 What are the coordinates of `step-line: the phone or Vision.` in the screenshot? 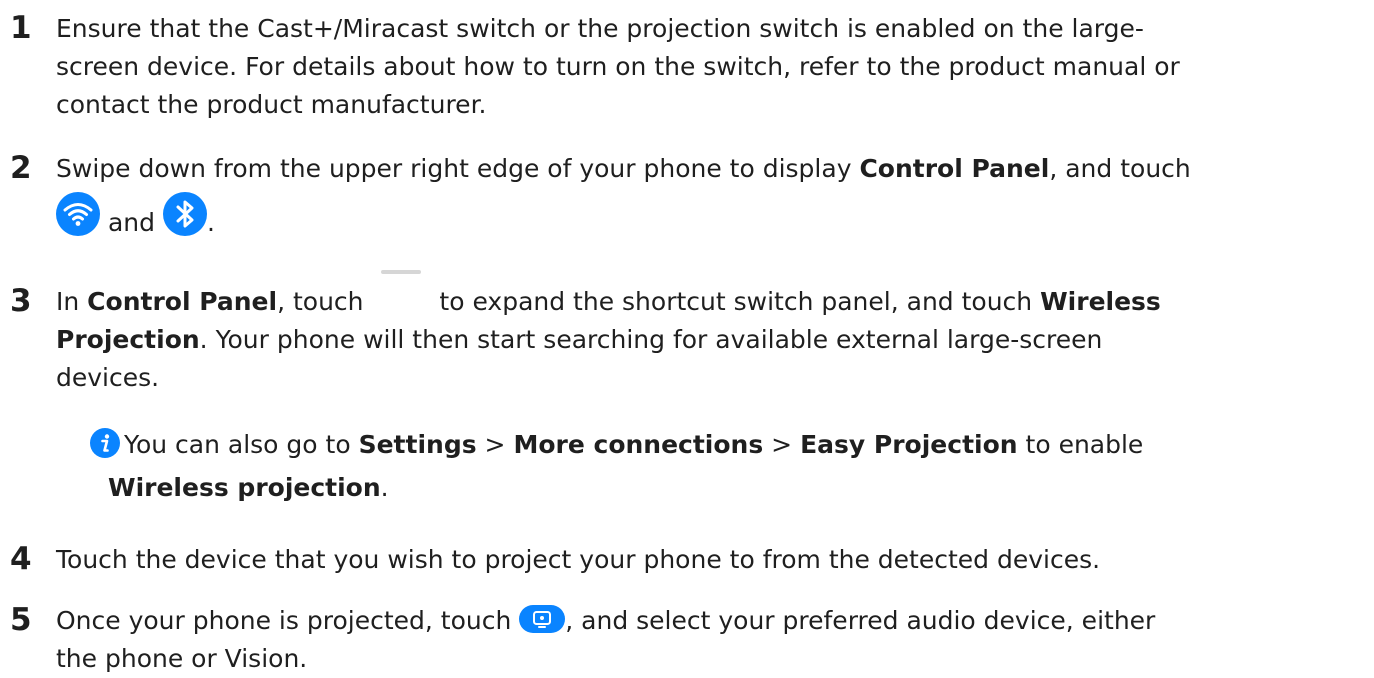 It's located at (182, 658).